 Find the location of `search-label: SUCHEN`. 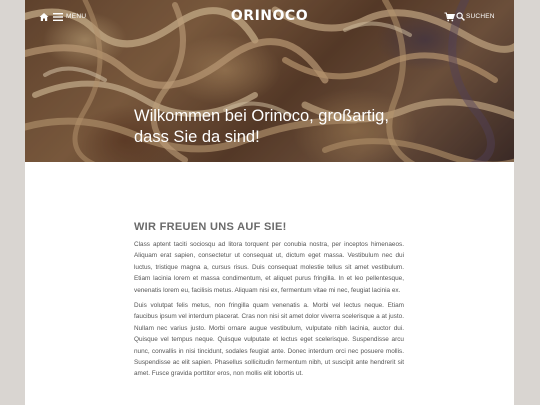

search-label: SUCHEN is located at coordinates (480, 16).